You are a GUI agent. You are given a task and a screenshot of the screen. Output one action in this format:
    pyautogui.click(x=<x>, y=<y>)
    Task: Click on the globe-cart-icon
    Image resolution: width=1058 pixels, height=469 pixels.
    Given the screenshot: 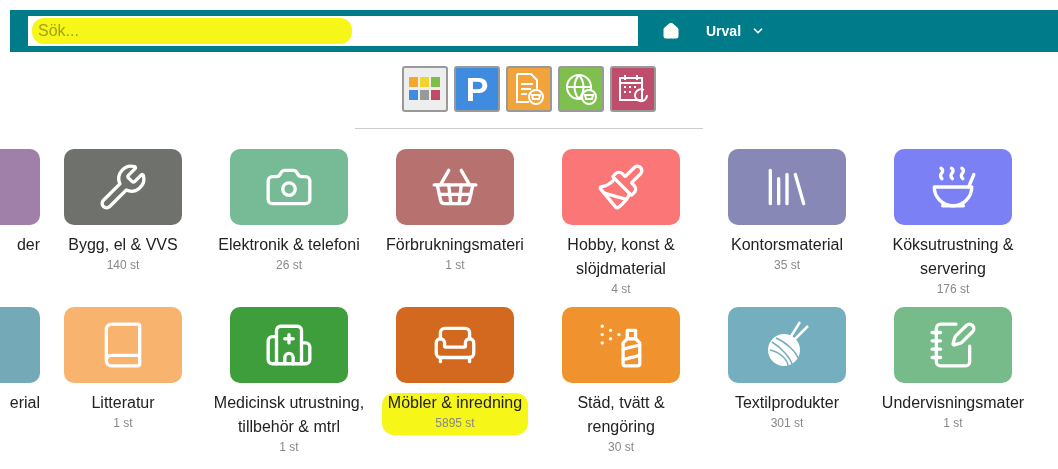 What is the action you would take?
    pyautogui.click(x=581, y=89)
    